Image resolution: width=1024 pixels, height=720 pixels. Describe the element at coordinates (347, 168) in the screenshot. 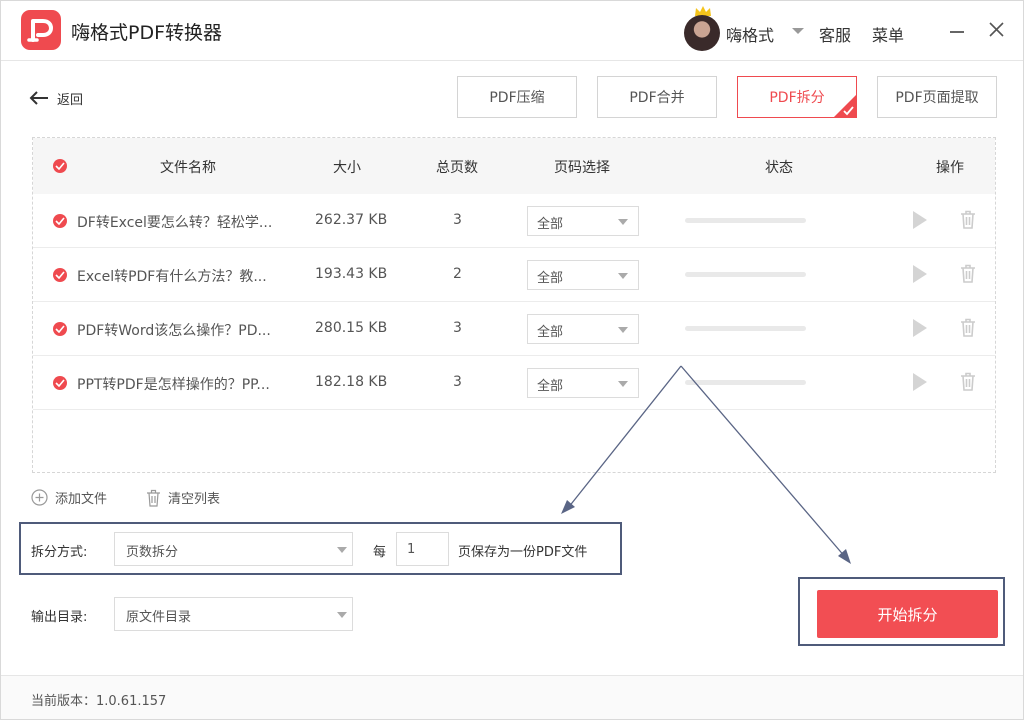

I see `header-size: 大小` at that location.